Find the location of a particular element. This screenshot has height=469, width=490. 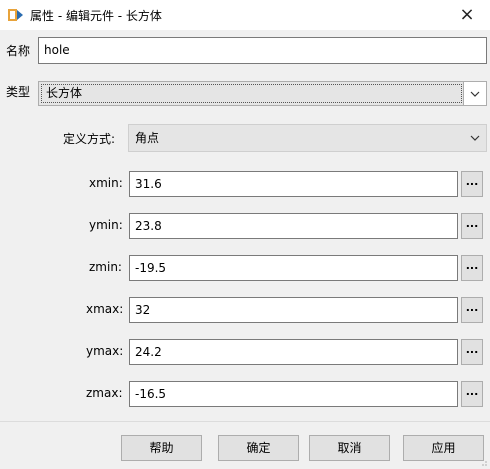

definition-label: 定义方式: is located at coordinates (89, 139).